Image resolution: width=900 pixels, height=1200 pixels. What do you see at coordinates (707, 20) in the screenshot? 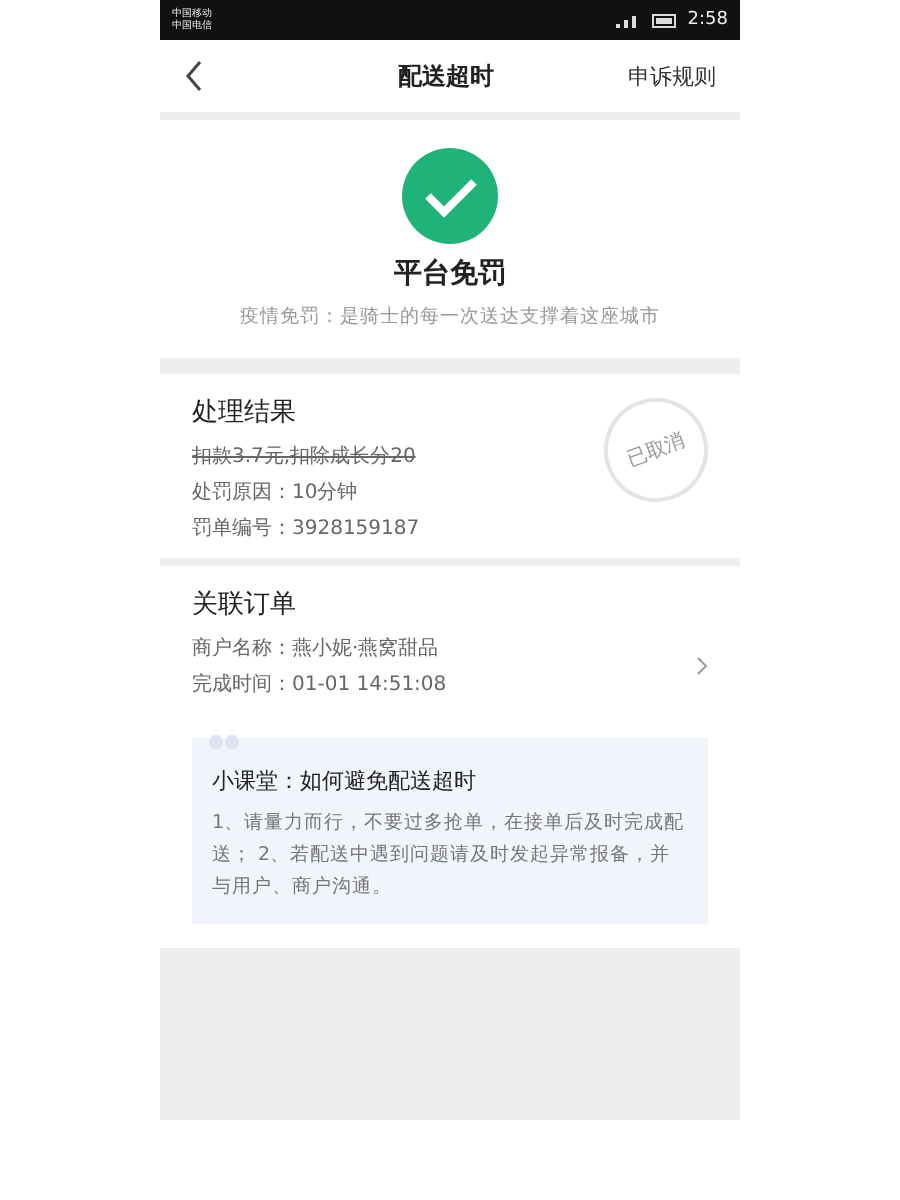
I see `clock-time: 2:58` at bounding box center [707, 20].